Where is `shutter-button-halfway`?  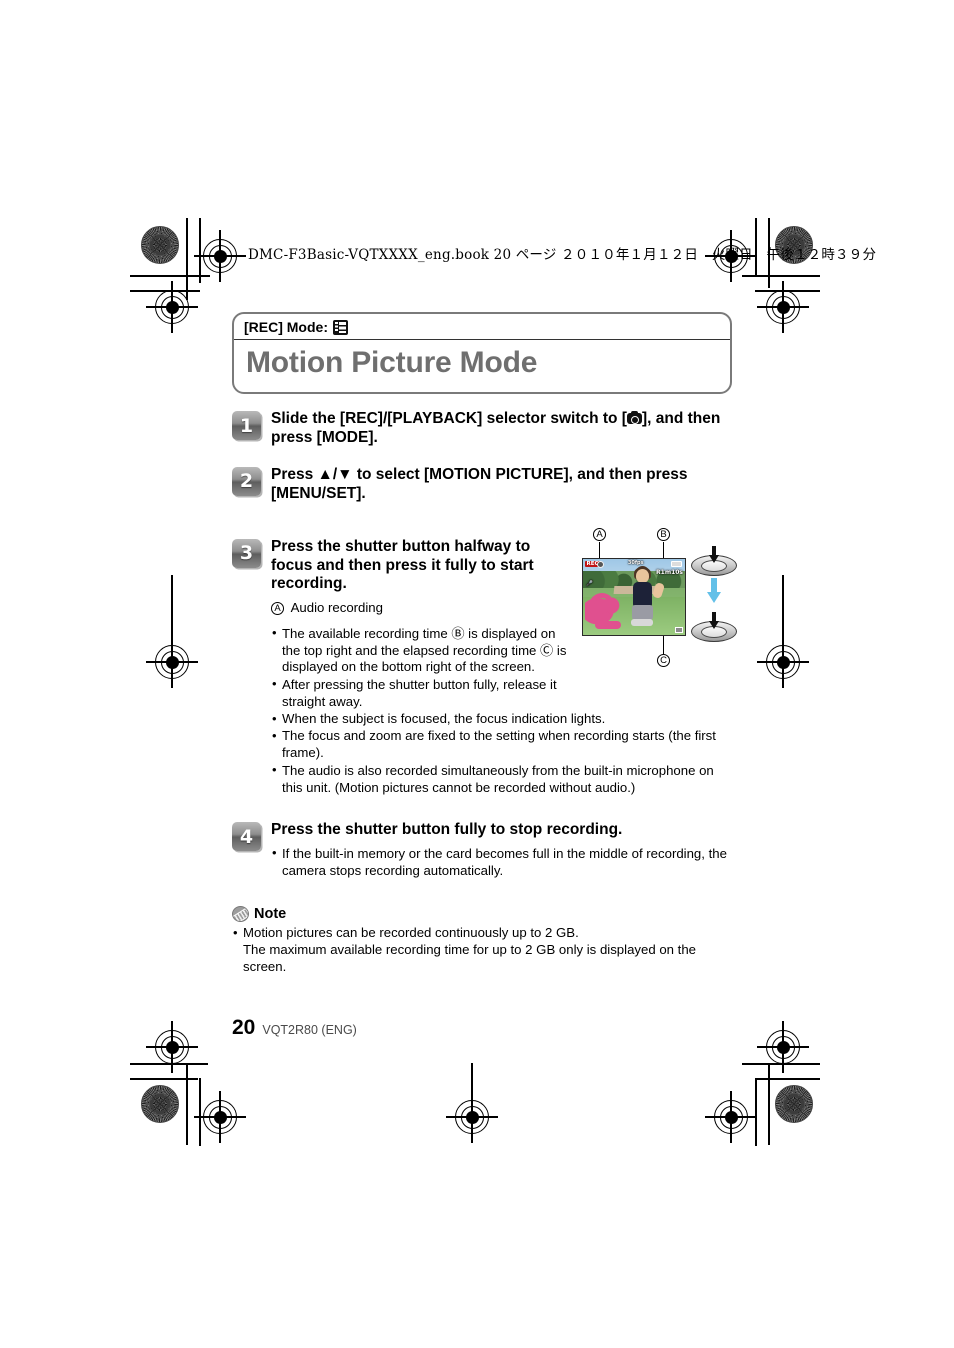 shutter-button-halfway is located at coordinates (714, 560).